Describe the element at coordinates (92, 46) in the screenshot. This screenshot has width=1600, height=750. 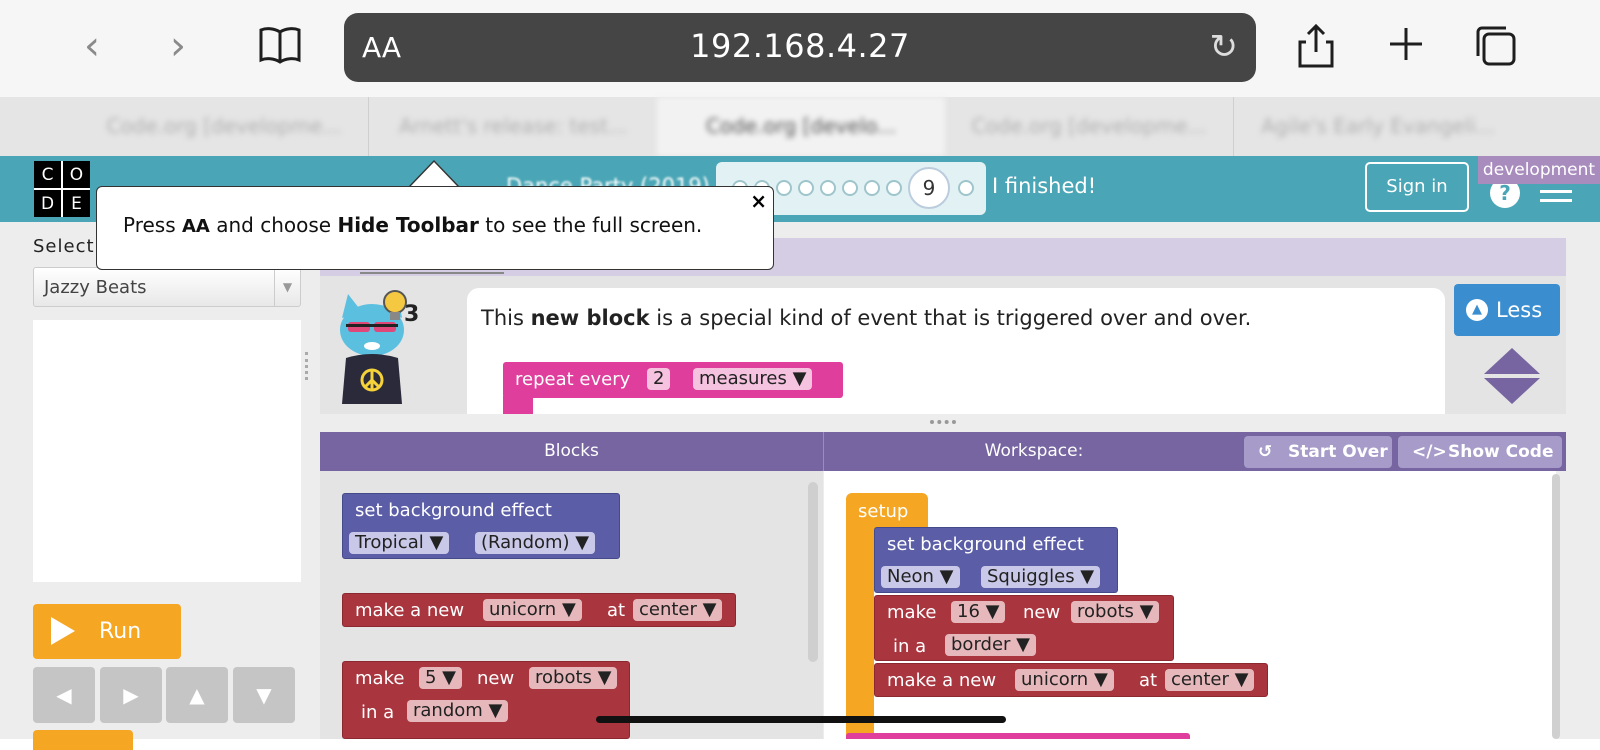
I see `back-icon: ‹` at that location.